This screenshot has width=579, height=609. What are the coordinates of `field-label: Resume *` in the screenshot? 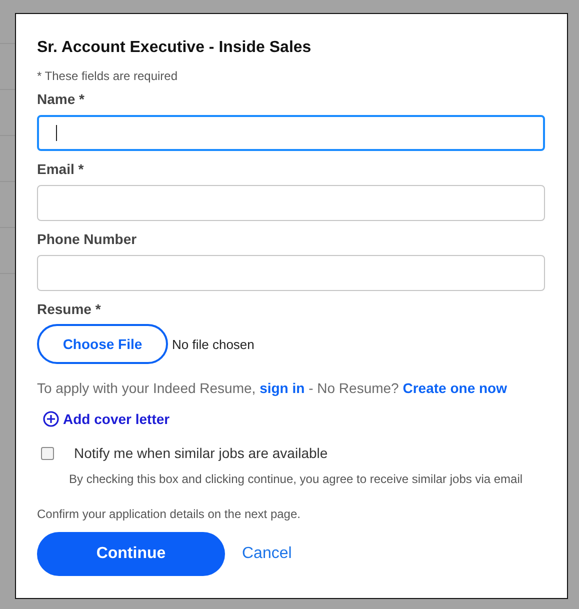 It's located at (69, 309).